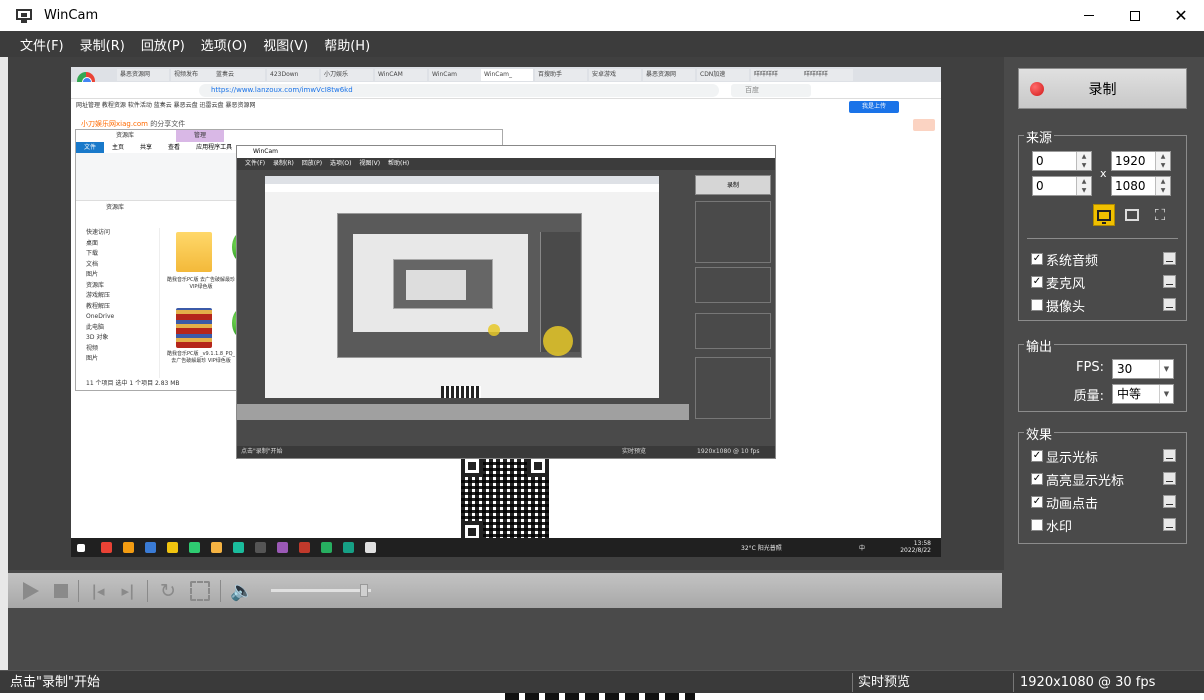 This screenshot has height=700, width=1204. What do you see at coordinates (1103, 306) in the screenshot?
I see `checkbox-camera: 摄像头` at bounding box center [1103, 306].